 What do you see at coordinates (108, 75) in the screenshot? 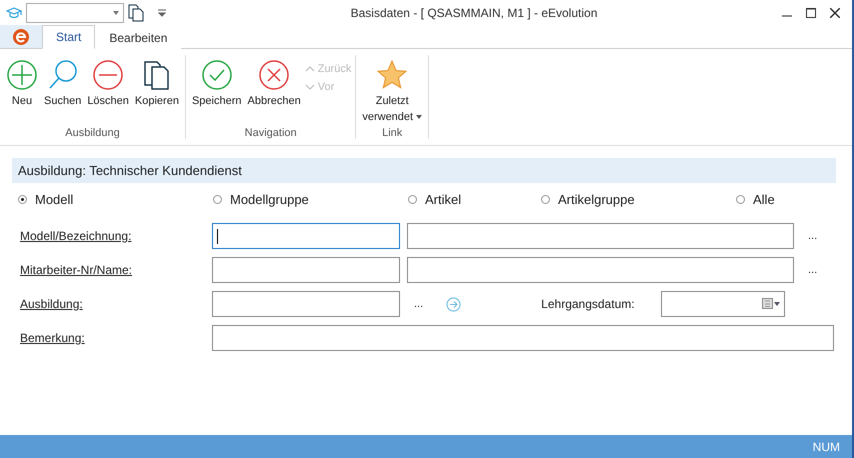
I see `minus-icon` at bounding box center [108, 75].